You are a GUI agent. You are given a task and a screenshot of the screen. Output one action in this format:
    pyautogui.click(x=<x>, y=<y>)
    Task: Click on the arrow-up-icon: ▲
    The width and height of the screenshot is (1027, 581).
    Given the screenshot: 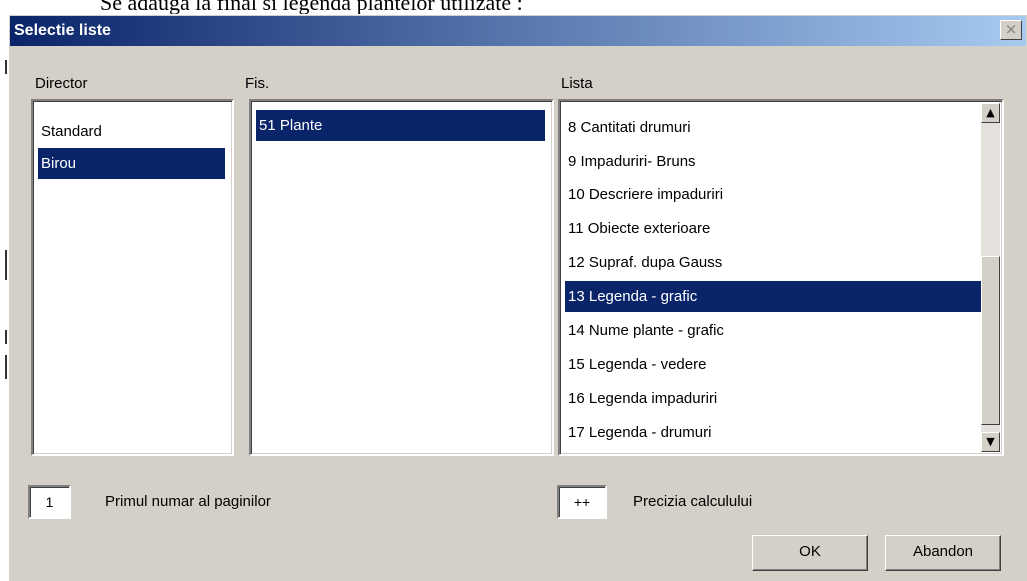 What is the action you would take?
    pyautogui.click(x=990, y=112)
    